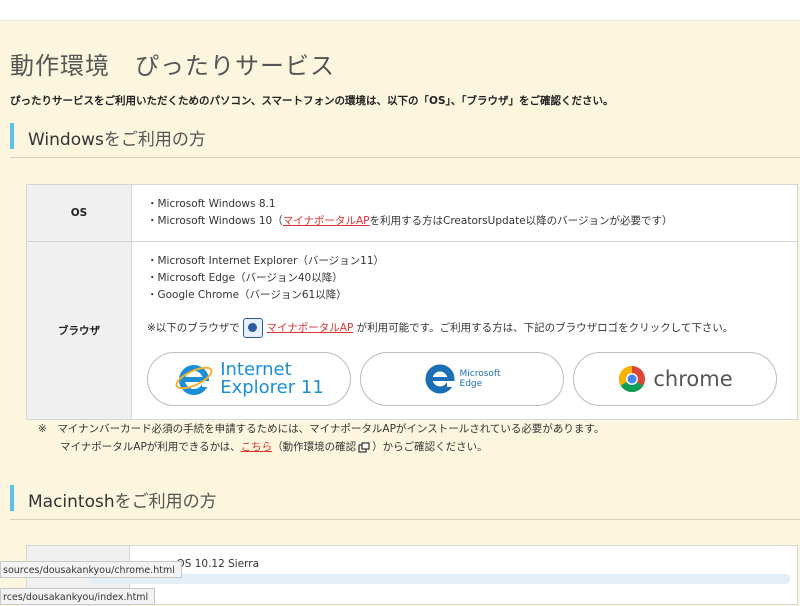 This screenshot has width=800, height=606. What do you see at coordinates (91, 569) in the screenshot?
I see `status-bar-url-top: sources/dousakankyou/chrome.html` at bounding box center [91, 569].